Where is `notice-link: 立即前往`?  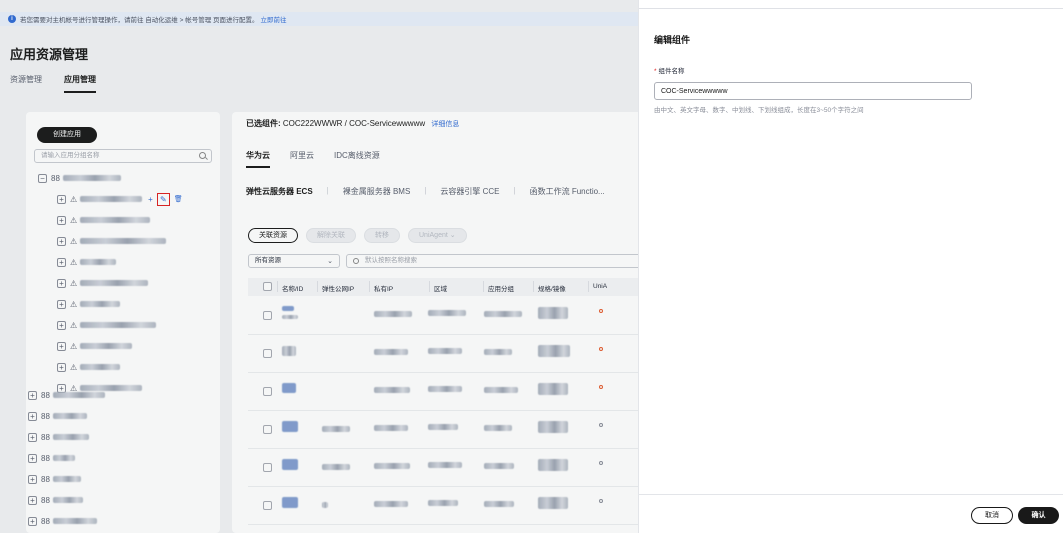 notice-link: 立即前往 is located at coordinates (274, 19).